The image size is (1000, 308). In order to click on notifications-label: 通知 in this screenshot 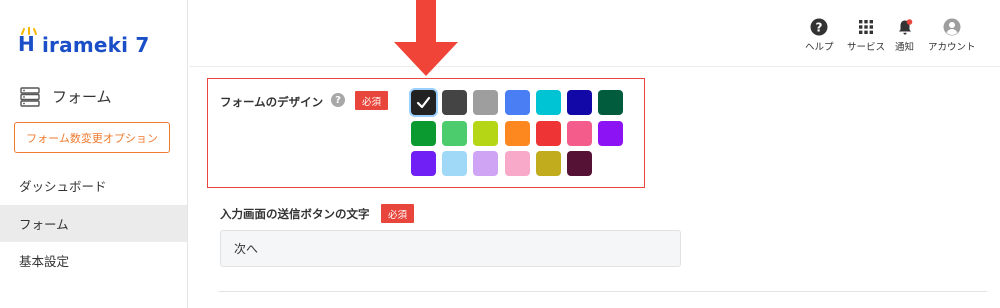, I will do `click(905, 47)`.